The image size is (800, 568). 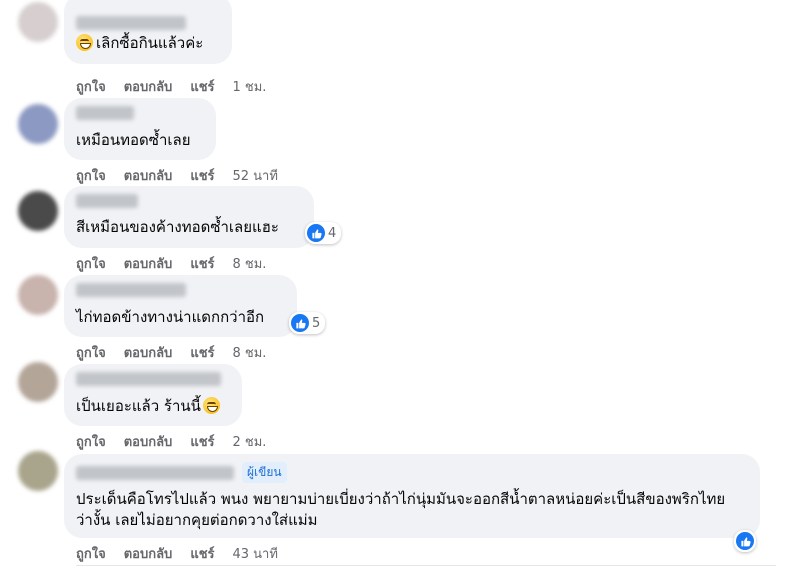 What do you see at coordinates (180, 306) in the screenshot?
I see `comment-bubble: ไก่ทอดข้างทางน่าแดกกว่าอีก` at bounding box center [180, 306].